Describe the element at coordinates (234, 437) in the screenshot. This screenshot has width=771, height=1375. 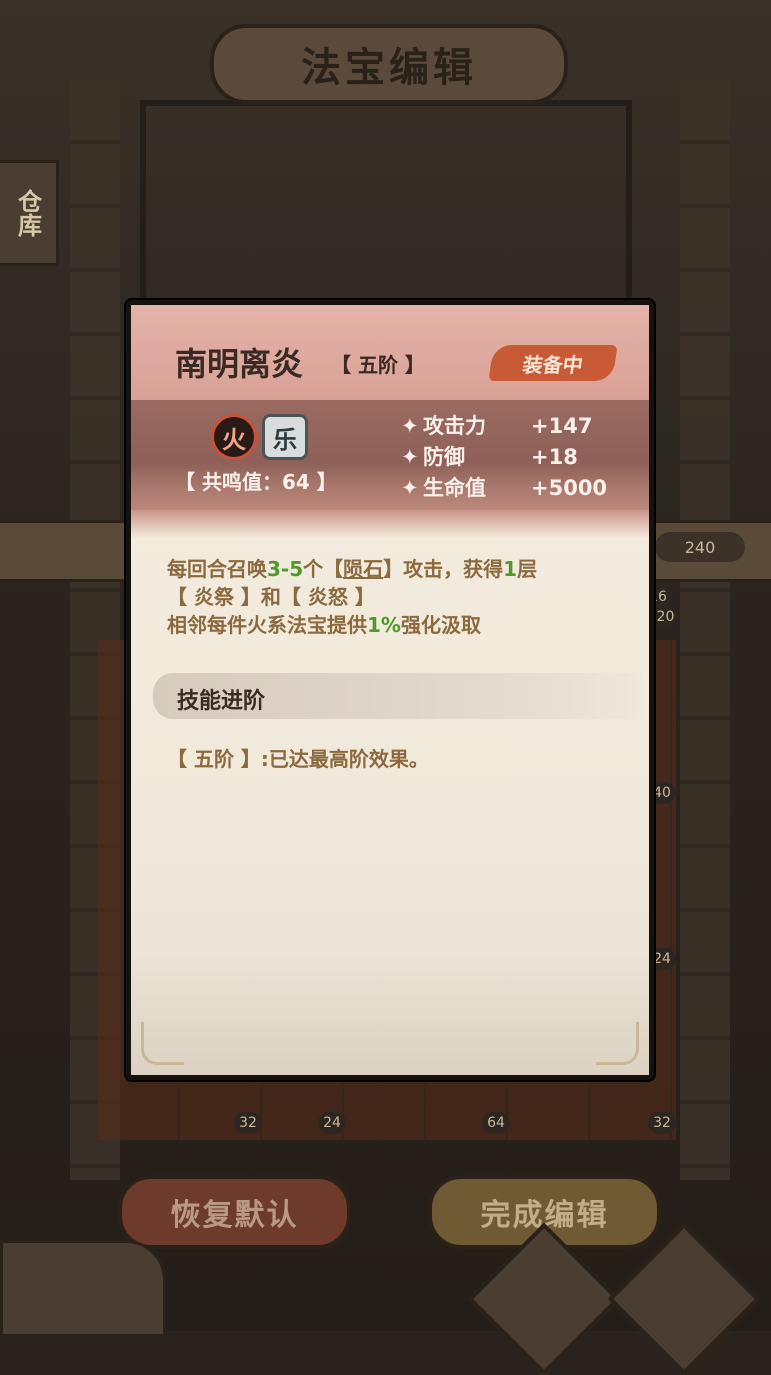
I see `fire-element-icon: 火` at that location.